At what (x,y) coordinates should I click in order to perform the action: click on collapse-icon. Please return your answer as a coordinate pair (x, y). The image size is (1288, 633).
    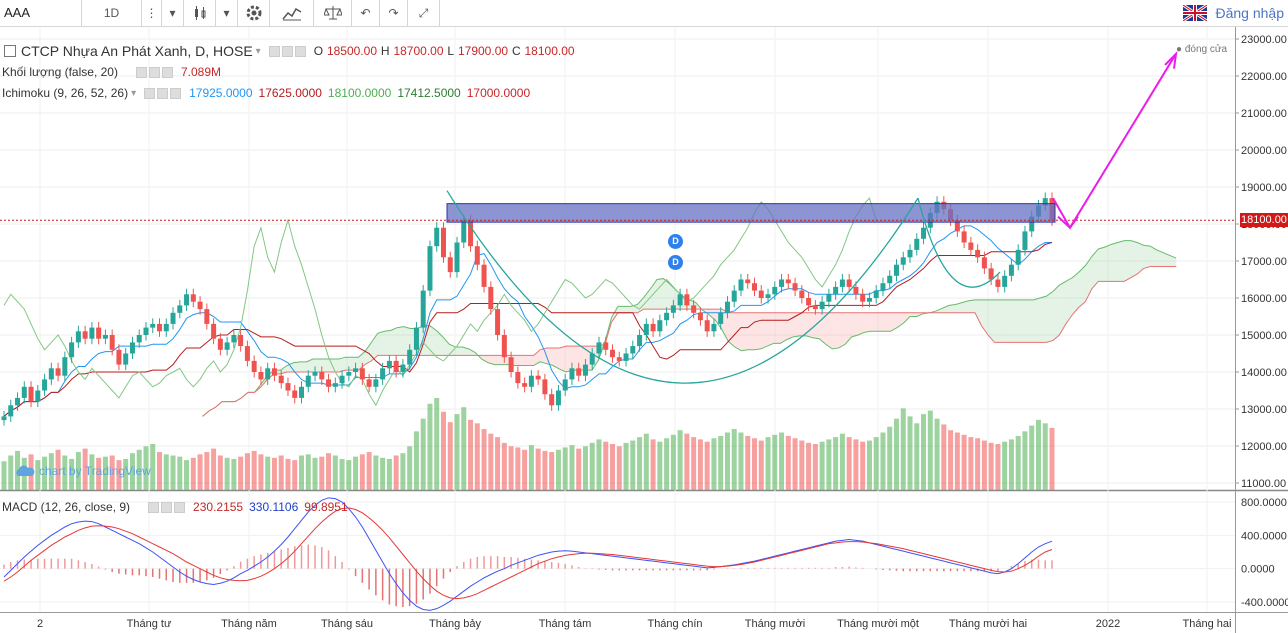
    Looking at the image, I should click on (10, 51).